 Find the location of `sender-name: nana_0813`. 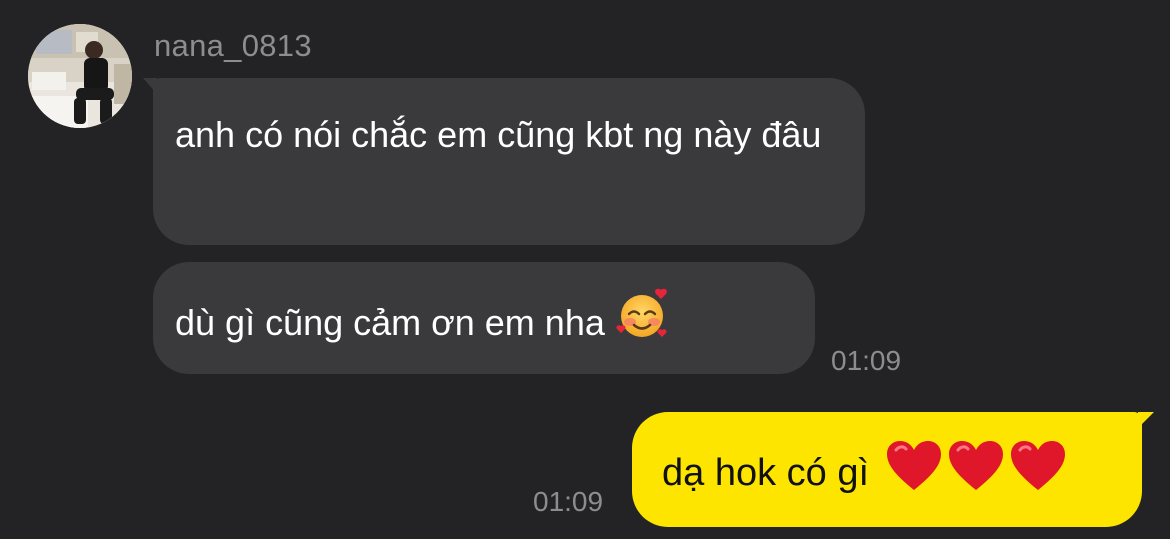

sender-name: nana_0813 is located at coordinates (233, 45).